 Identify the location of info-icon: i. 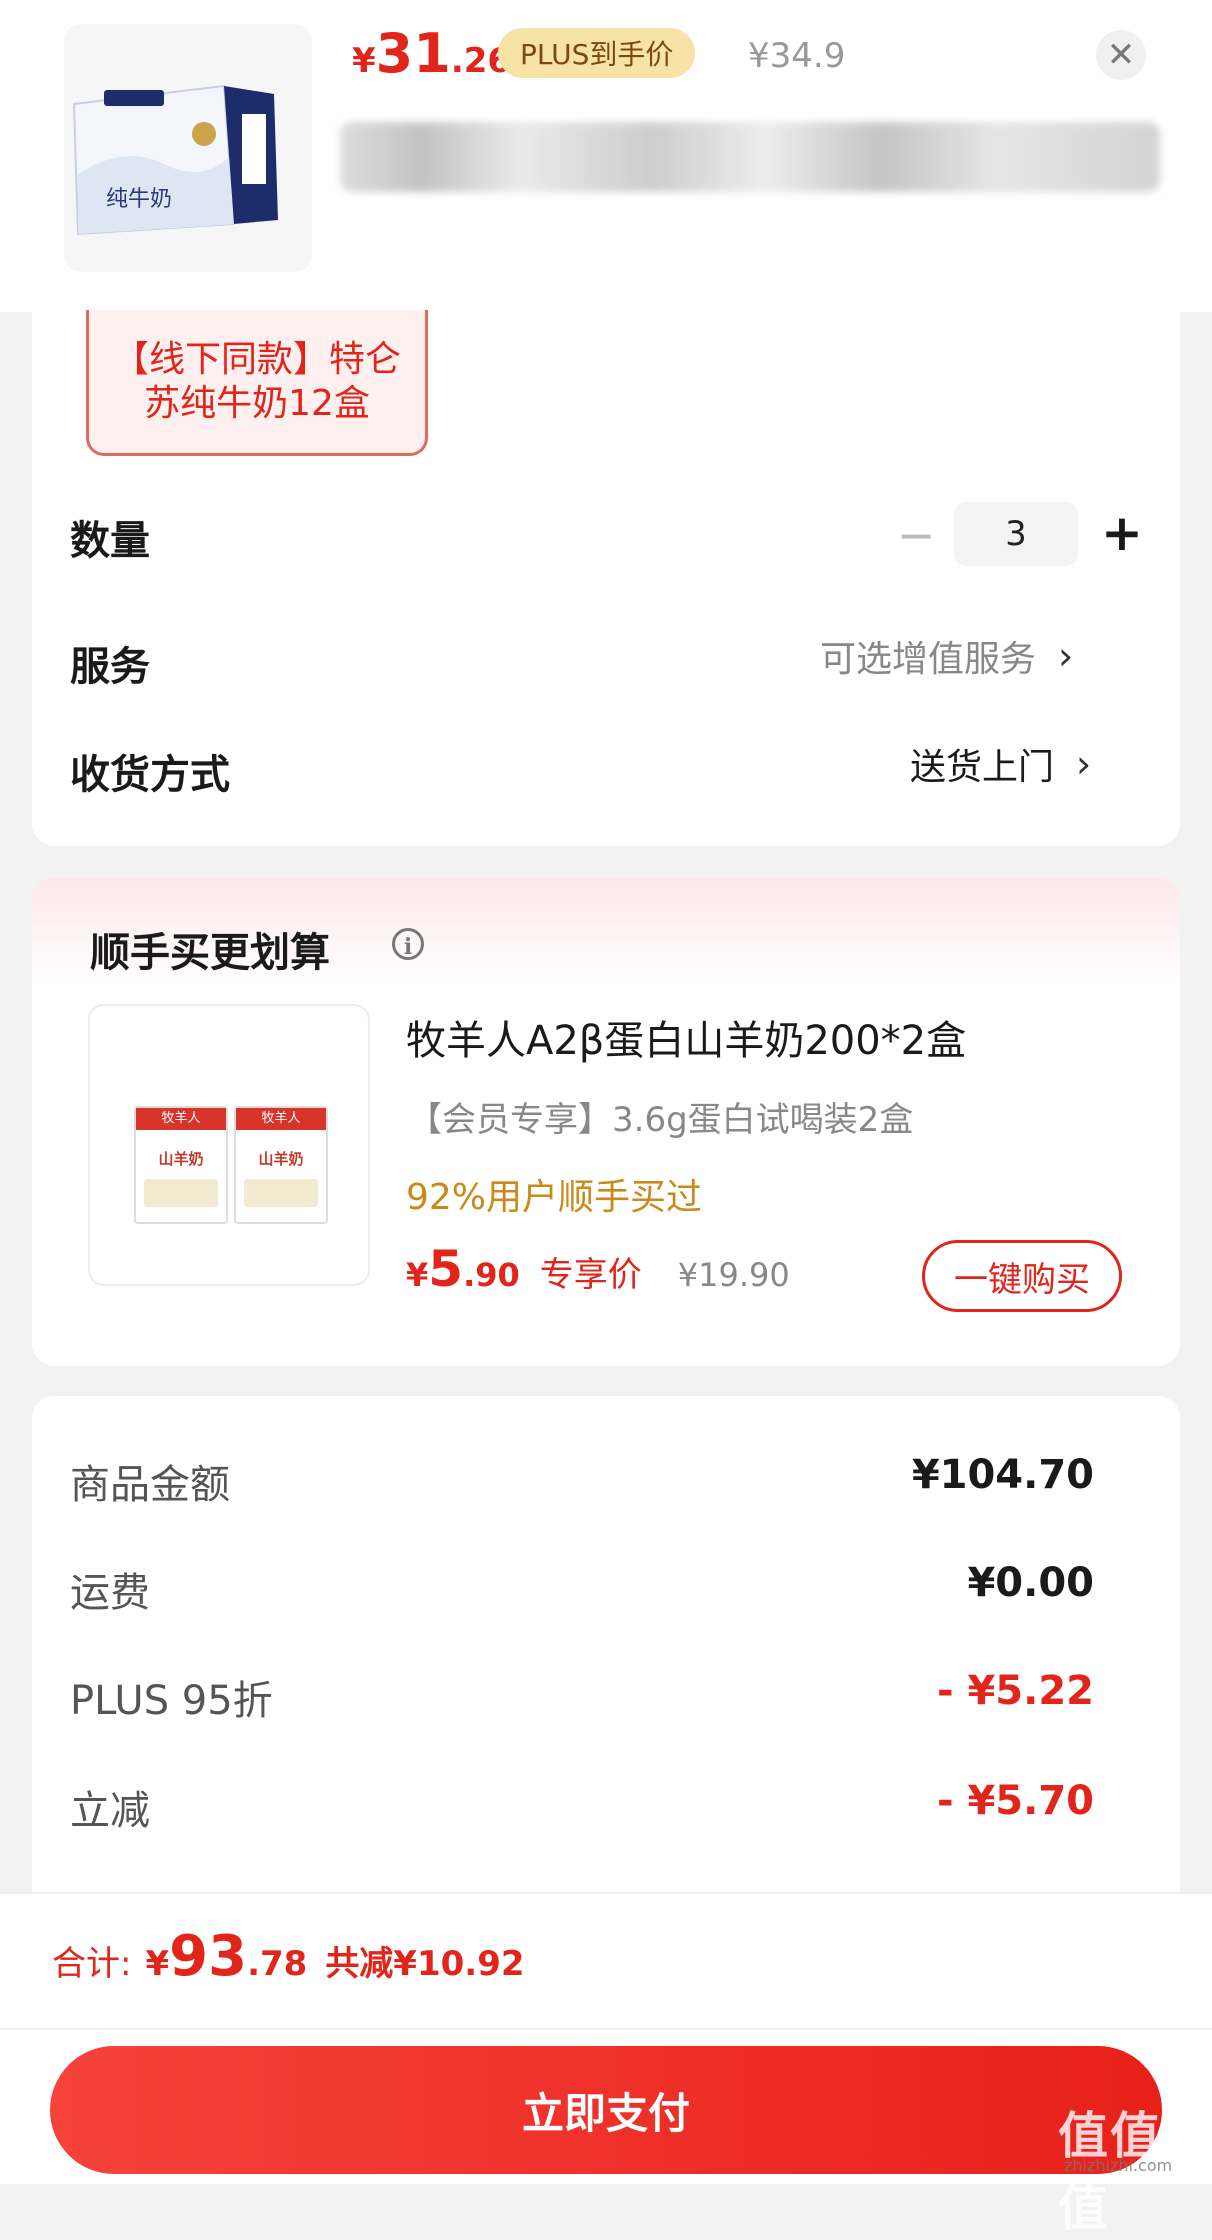
(408, 944).